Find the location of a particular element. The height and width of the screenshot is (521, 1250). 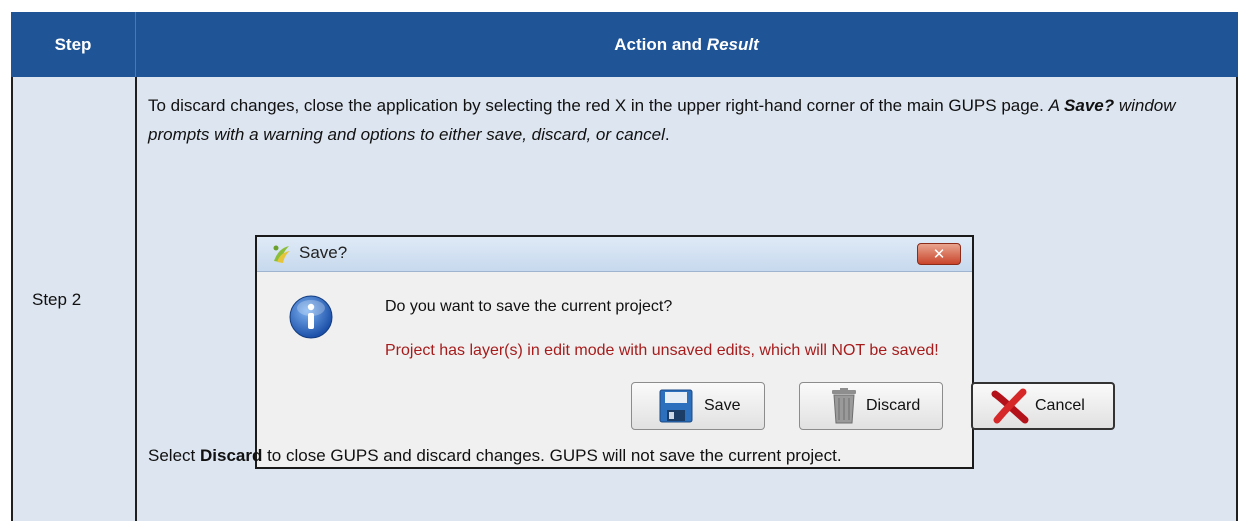

close-icon: ✕ is located at coordinates (939, 254).